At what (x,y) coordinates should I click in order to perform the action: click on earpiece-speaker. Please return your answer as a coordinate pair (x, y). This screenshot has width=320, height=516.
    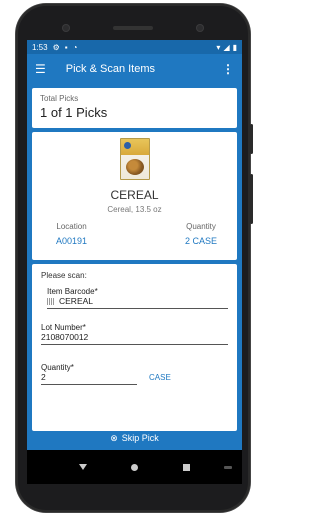
    Looking at the image, I should click on (133, 28).